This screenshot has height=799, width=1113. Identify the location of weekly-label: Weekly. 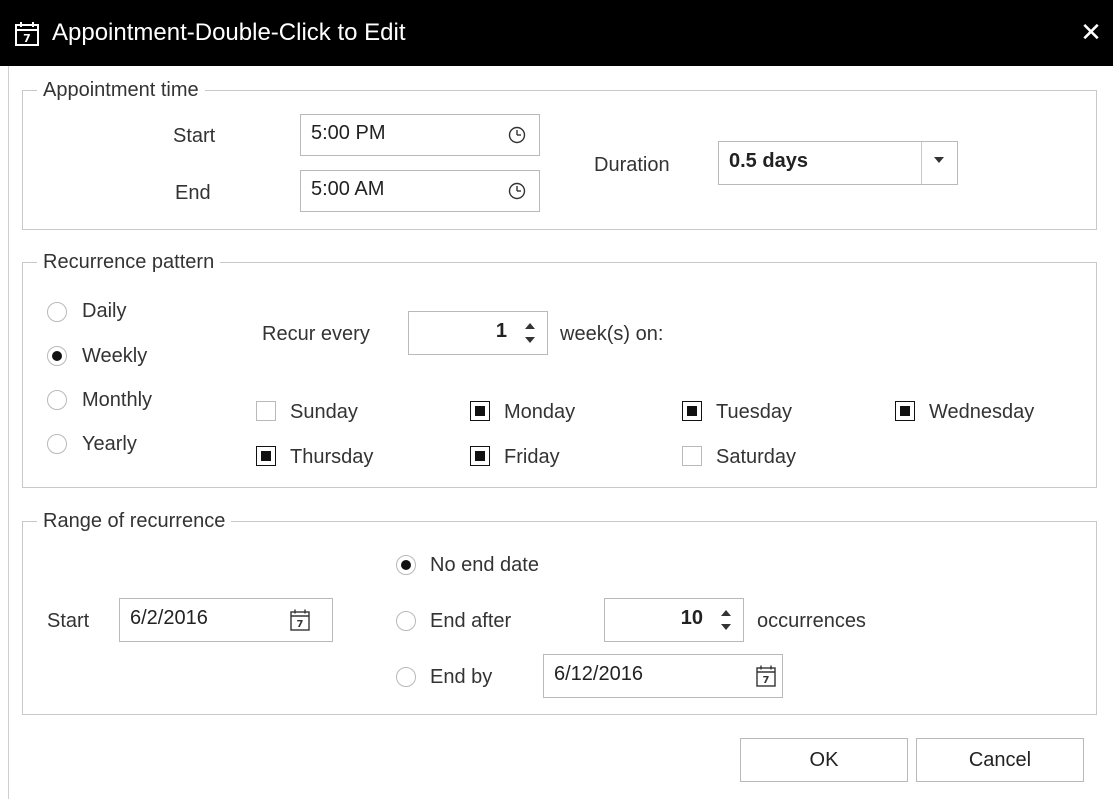
(114, 356).